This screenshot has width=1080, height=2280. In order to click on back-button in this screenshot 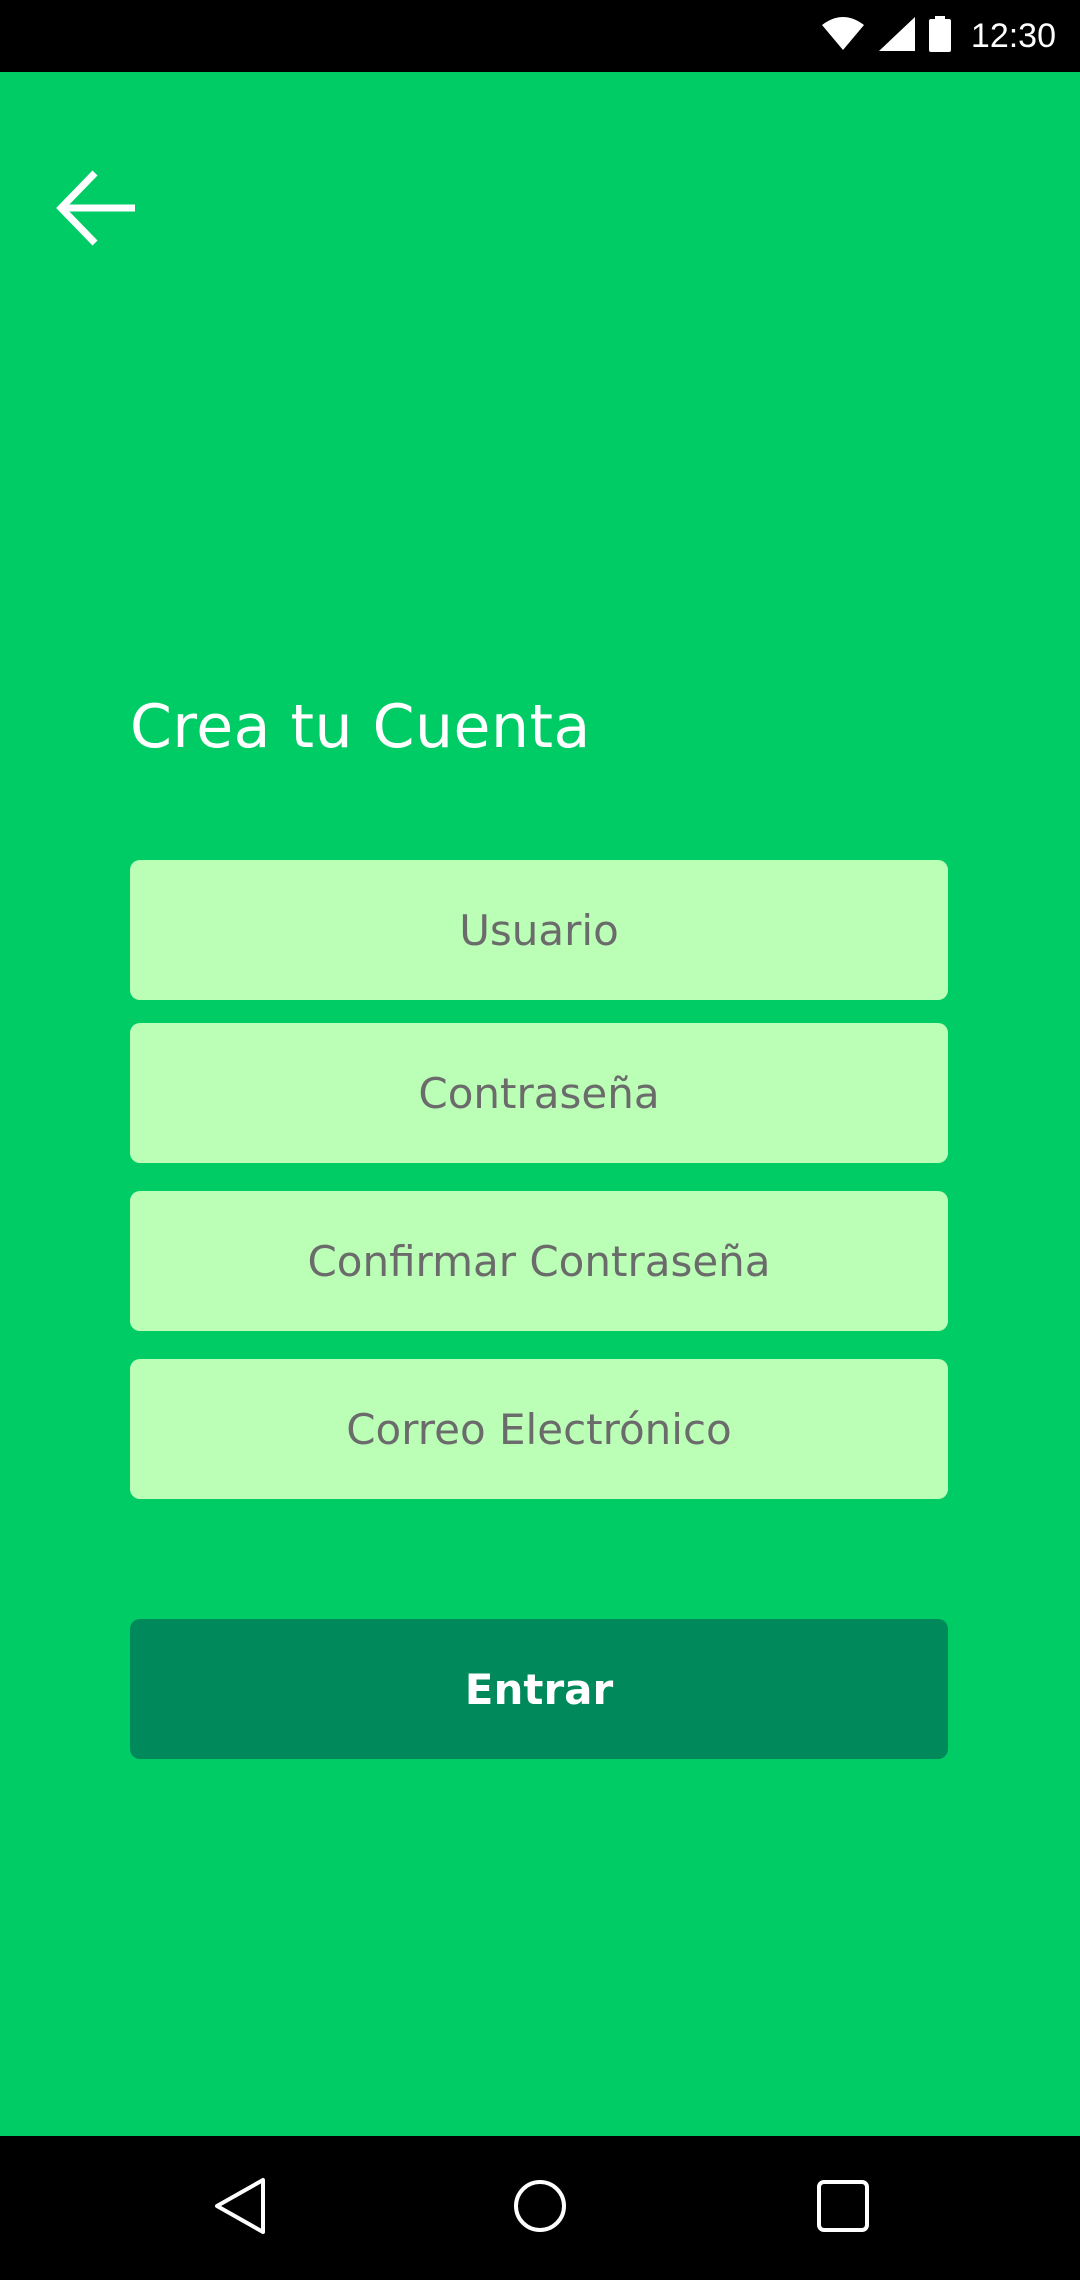, I will do `click(96, 210)`.